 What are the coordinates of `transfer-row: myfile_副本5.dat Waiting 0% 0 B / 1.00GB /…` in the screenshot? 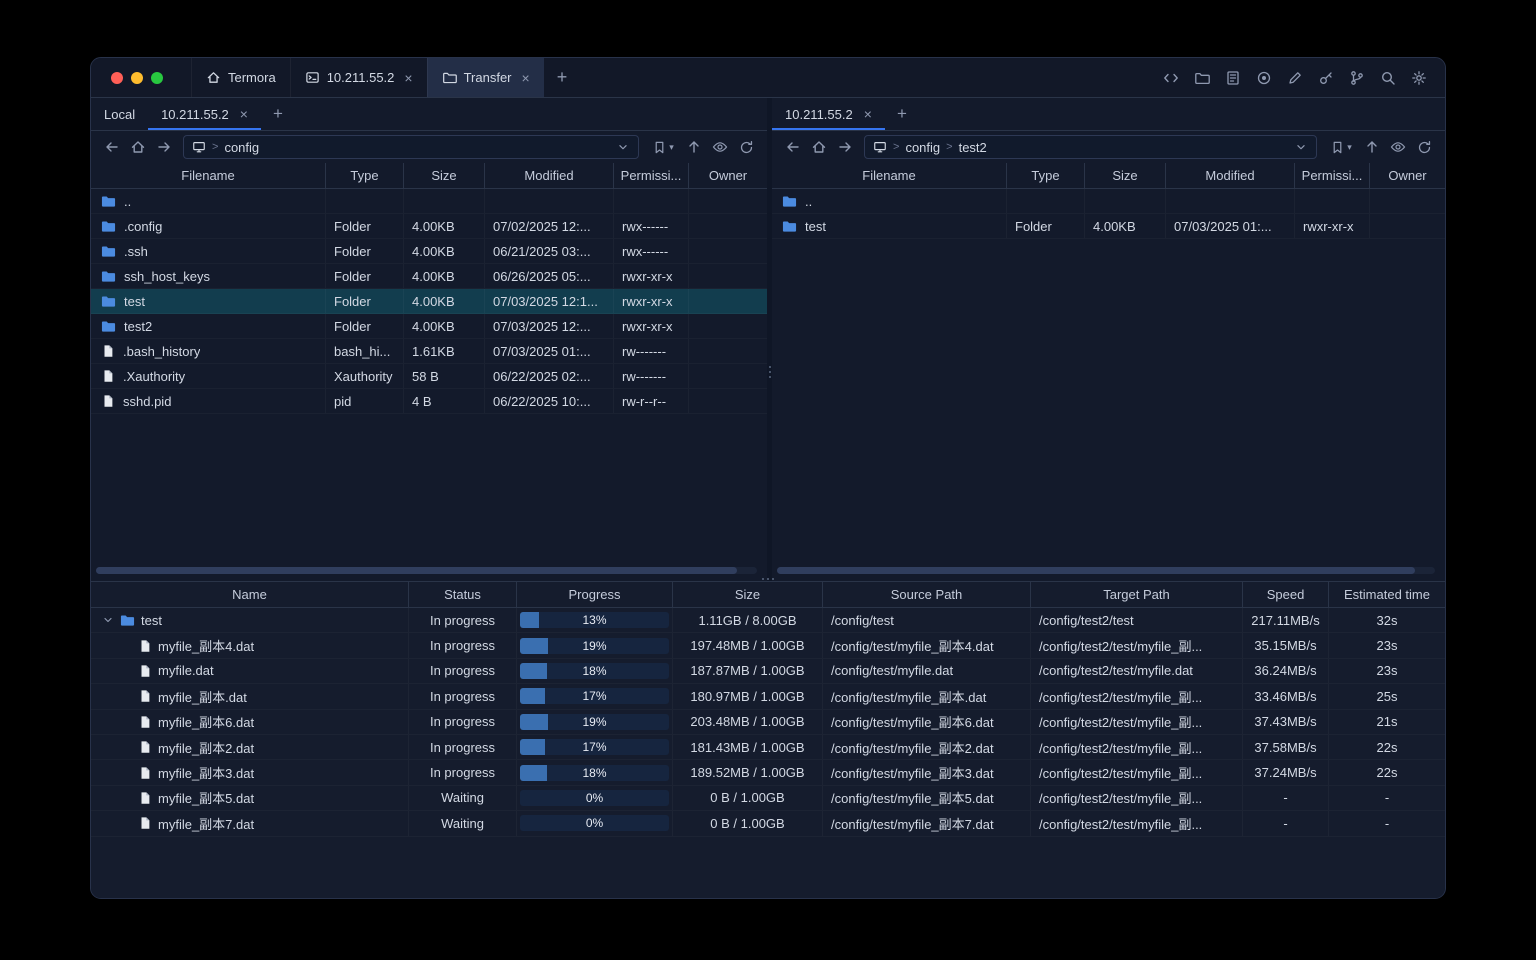 It's located at (768, 798).